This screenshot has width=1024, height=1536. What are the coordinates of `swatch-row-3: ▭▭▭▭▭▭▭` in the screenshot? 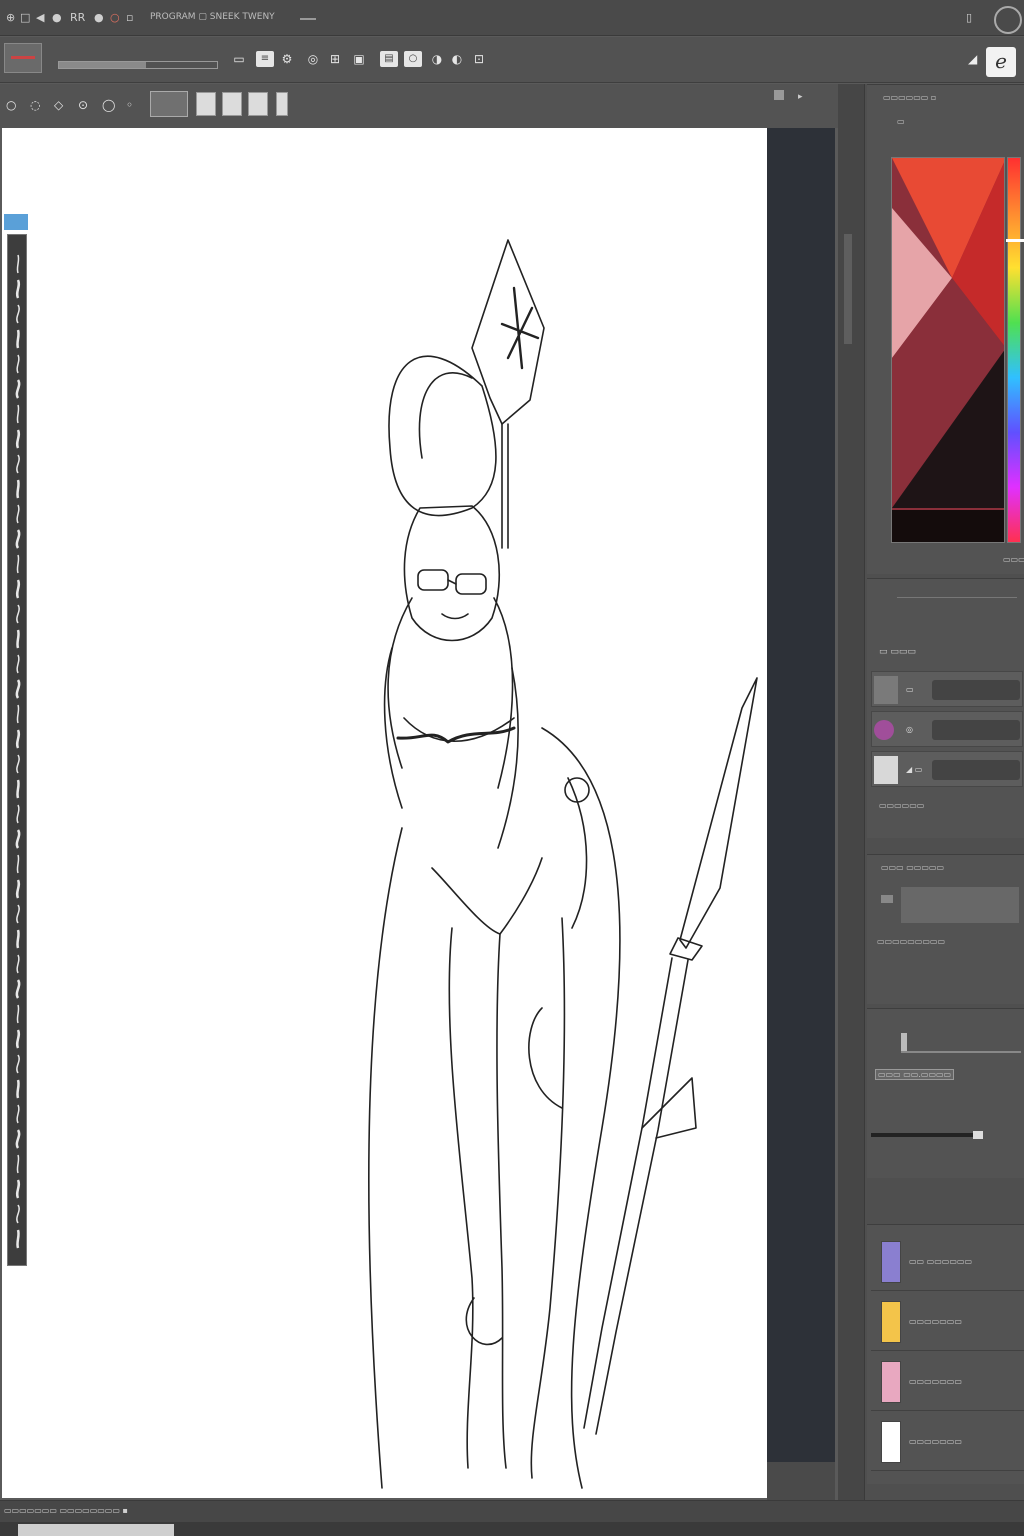 It's located at (947, 1382).